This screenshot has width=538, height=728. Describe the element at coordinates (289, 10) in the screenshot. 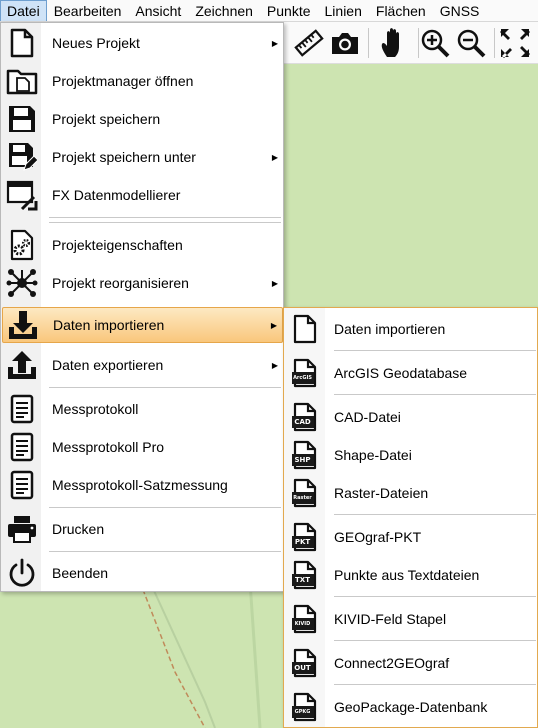

I see `menu-punkte: Punkte` at that location.